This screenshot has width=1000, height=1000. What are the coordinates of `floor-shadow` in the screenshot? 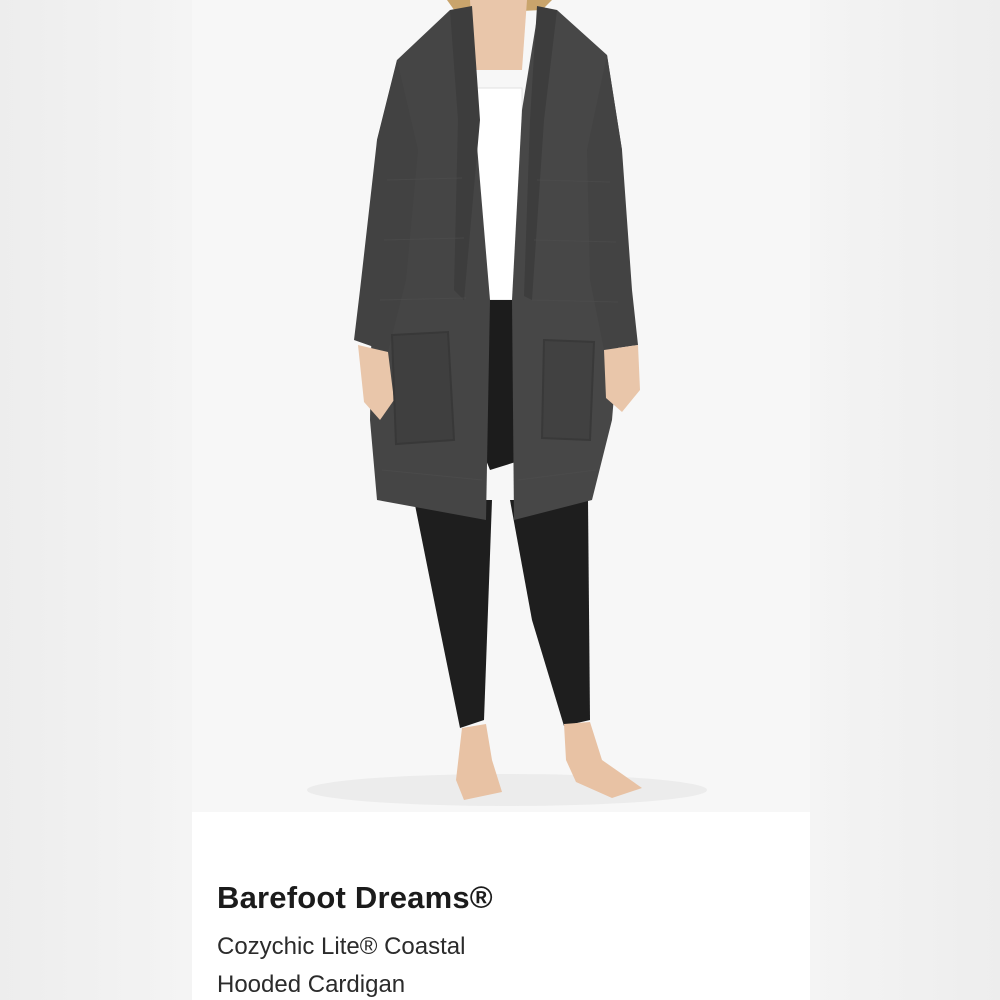 It's located at (507, 790).